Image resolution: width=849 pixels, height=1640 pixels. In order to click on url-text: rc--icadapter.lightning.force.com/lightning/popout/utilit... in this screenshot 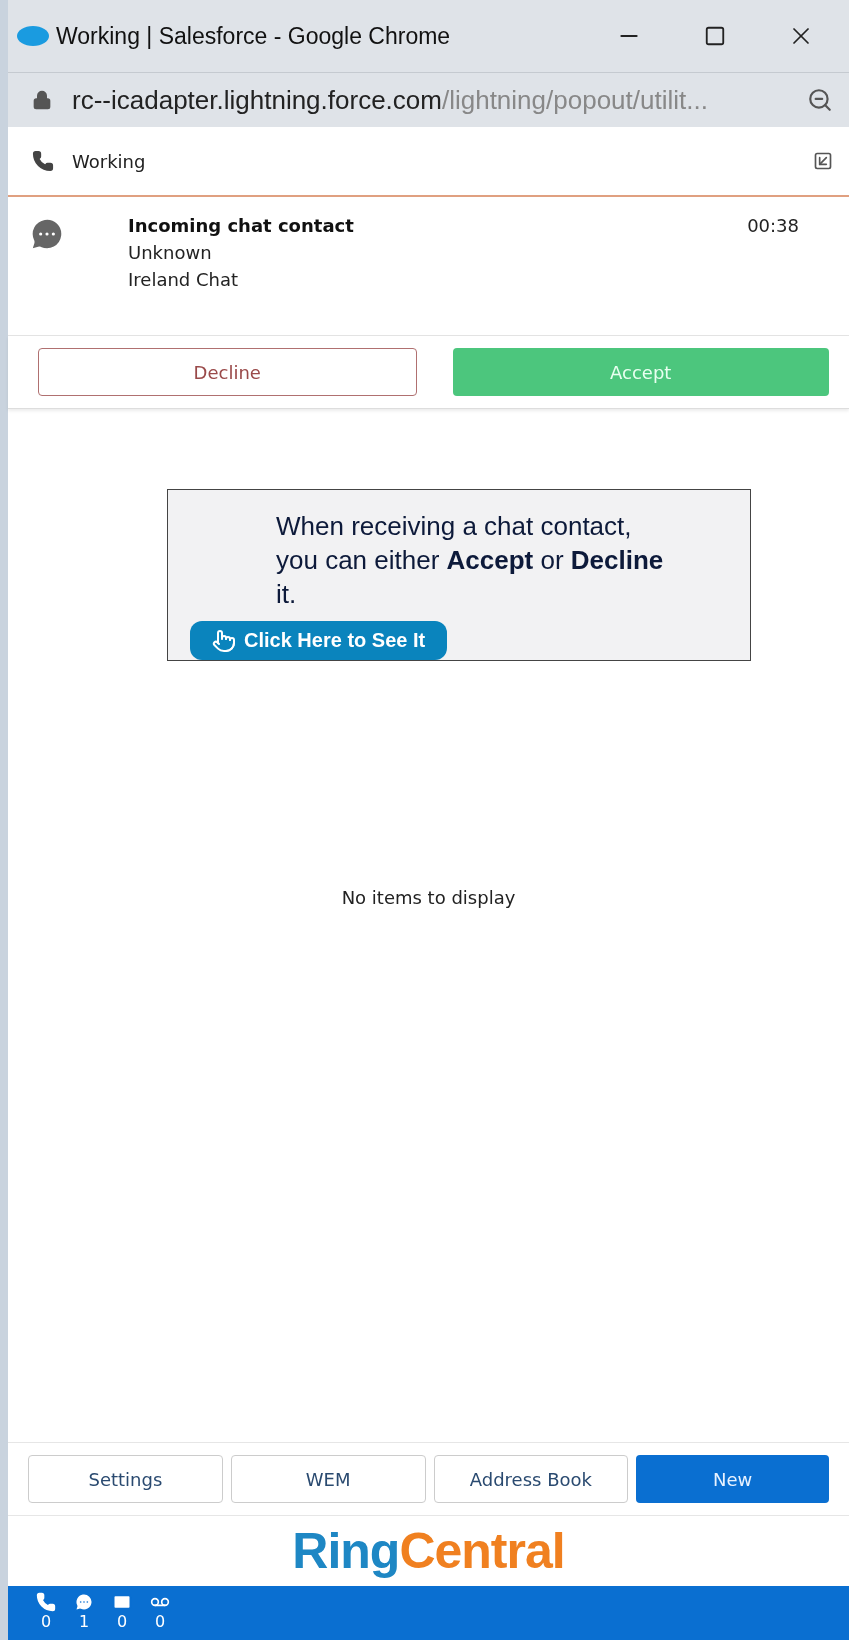, I will do `click(390, 100)`.